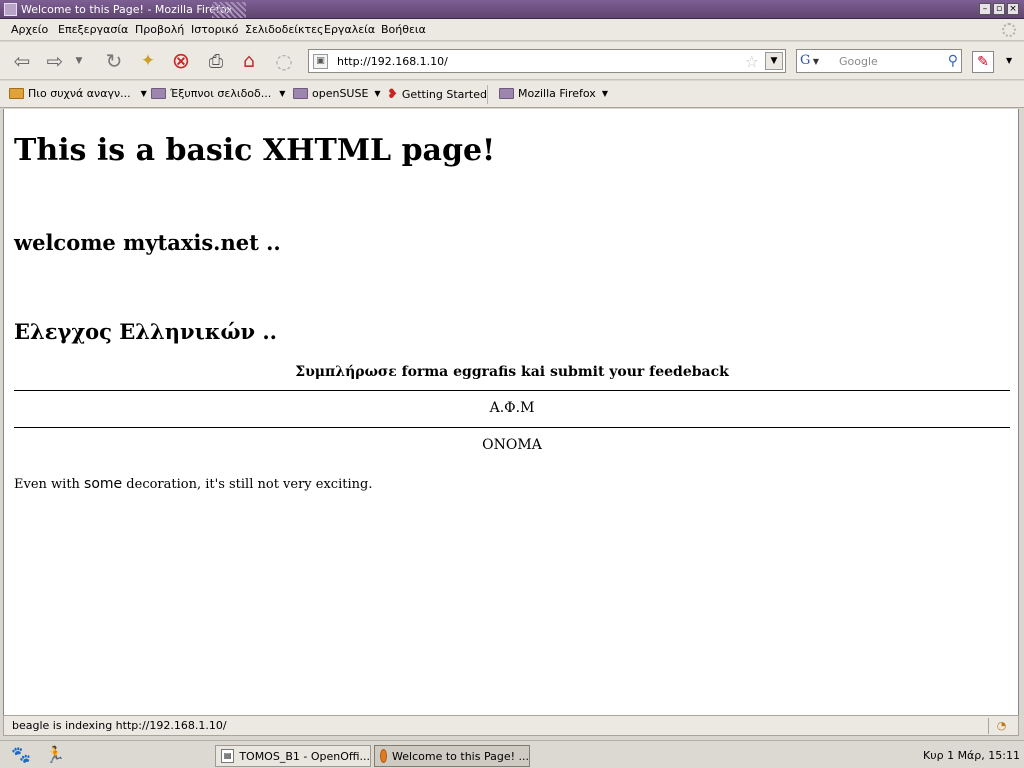 This screenshot has height=768, width=1024. I want to click on home-icon: ⌂, so click(249, 61).